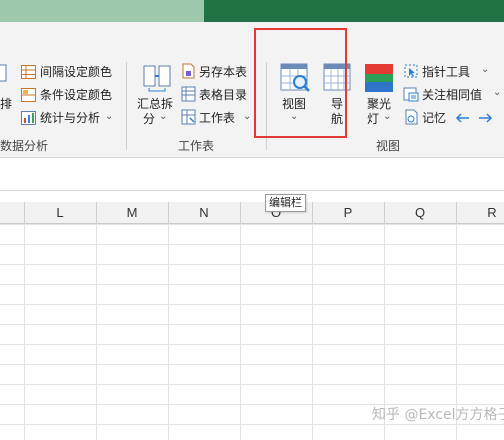 The width and height of the screenshot is (504, 440). I want to click on spotlight-label-line1: 聚光, so click(379, 104).